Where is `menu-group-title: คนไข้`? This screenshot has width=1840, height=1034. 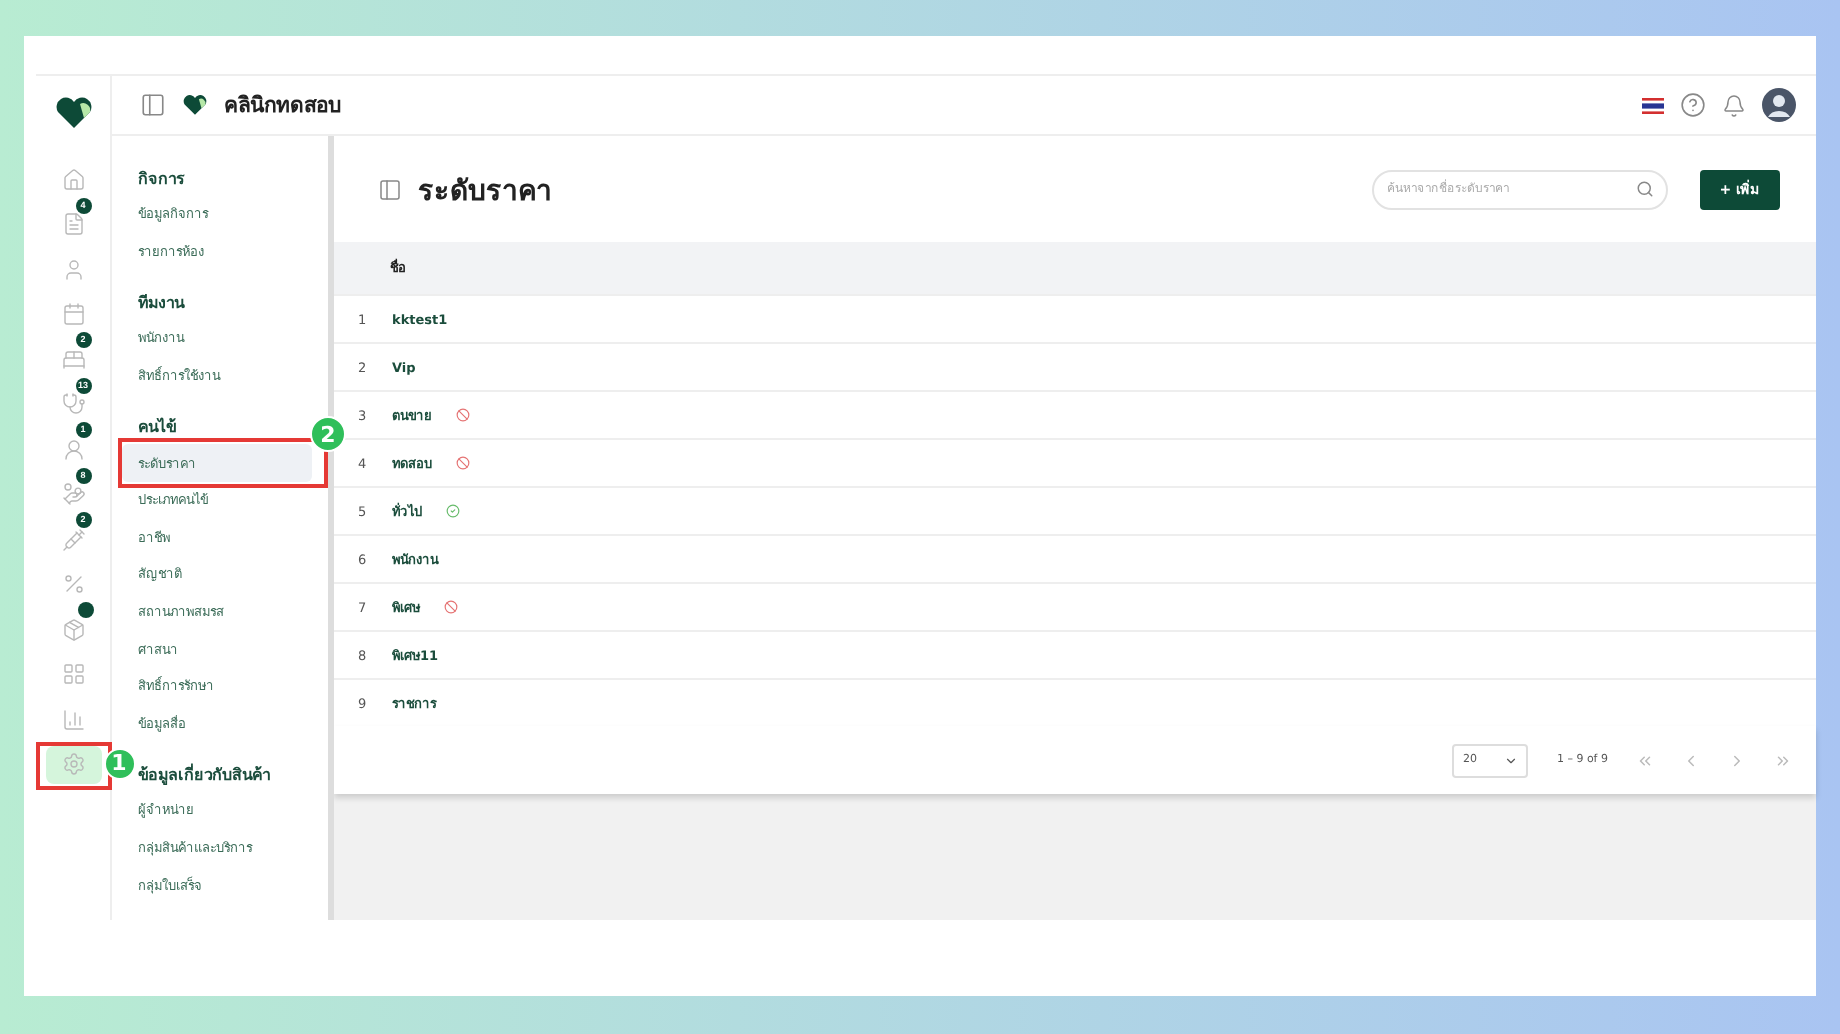 menu-group-title: คนไข้ is located at coordinates (157, 427).